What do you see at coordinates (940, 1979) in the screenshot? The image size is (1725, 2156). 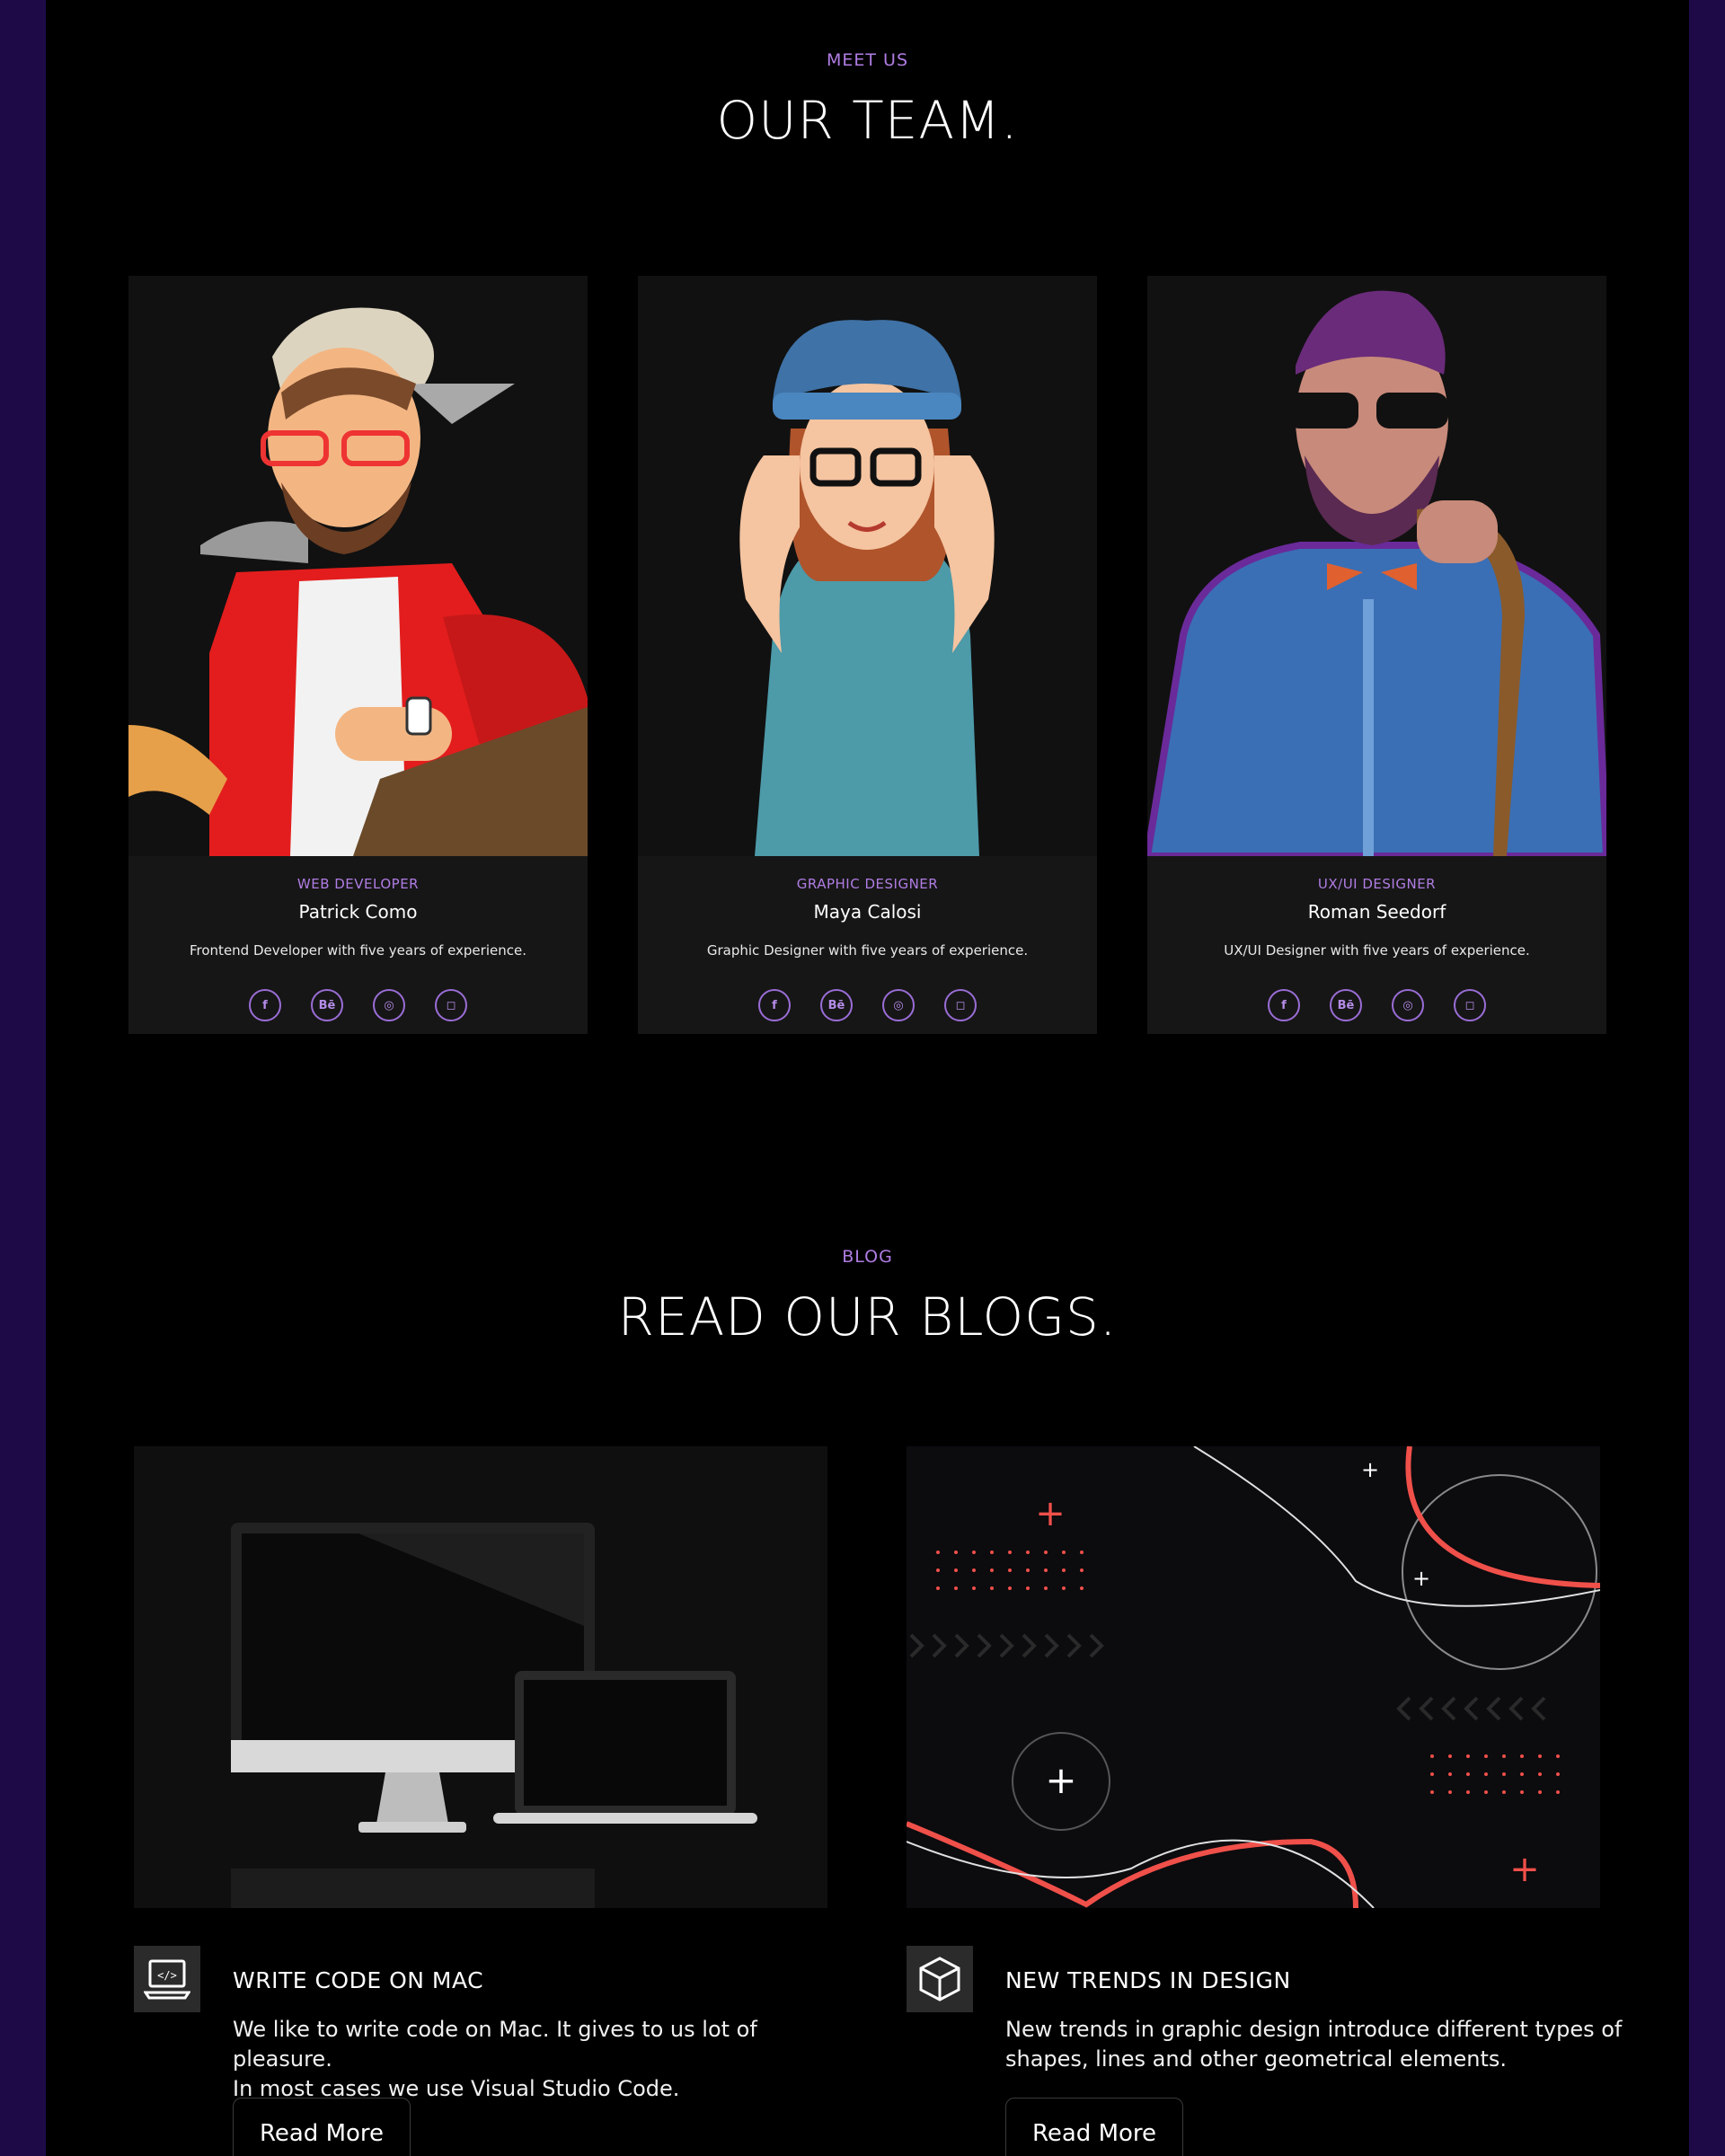 I see `cube-icon` at bounding box center [940, 1979].